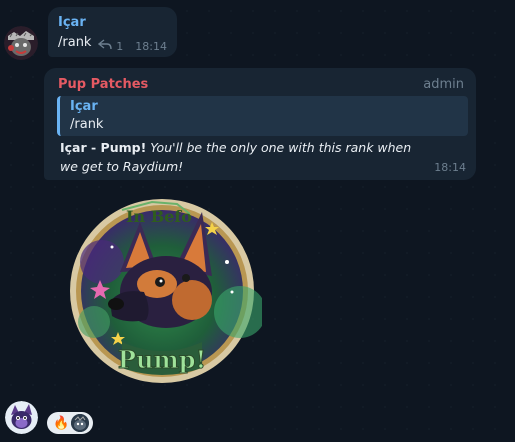 This screenshot has height=442, width=515. What do you see at coordinates (103, 147) in the screenshot?
I see `message-body-bold: Içar - Pump!` at bounding box center [103, 147].